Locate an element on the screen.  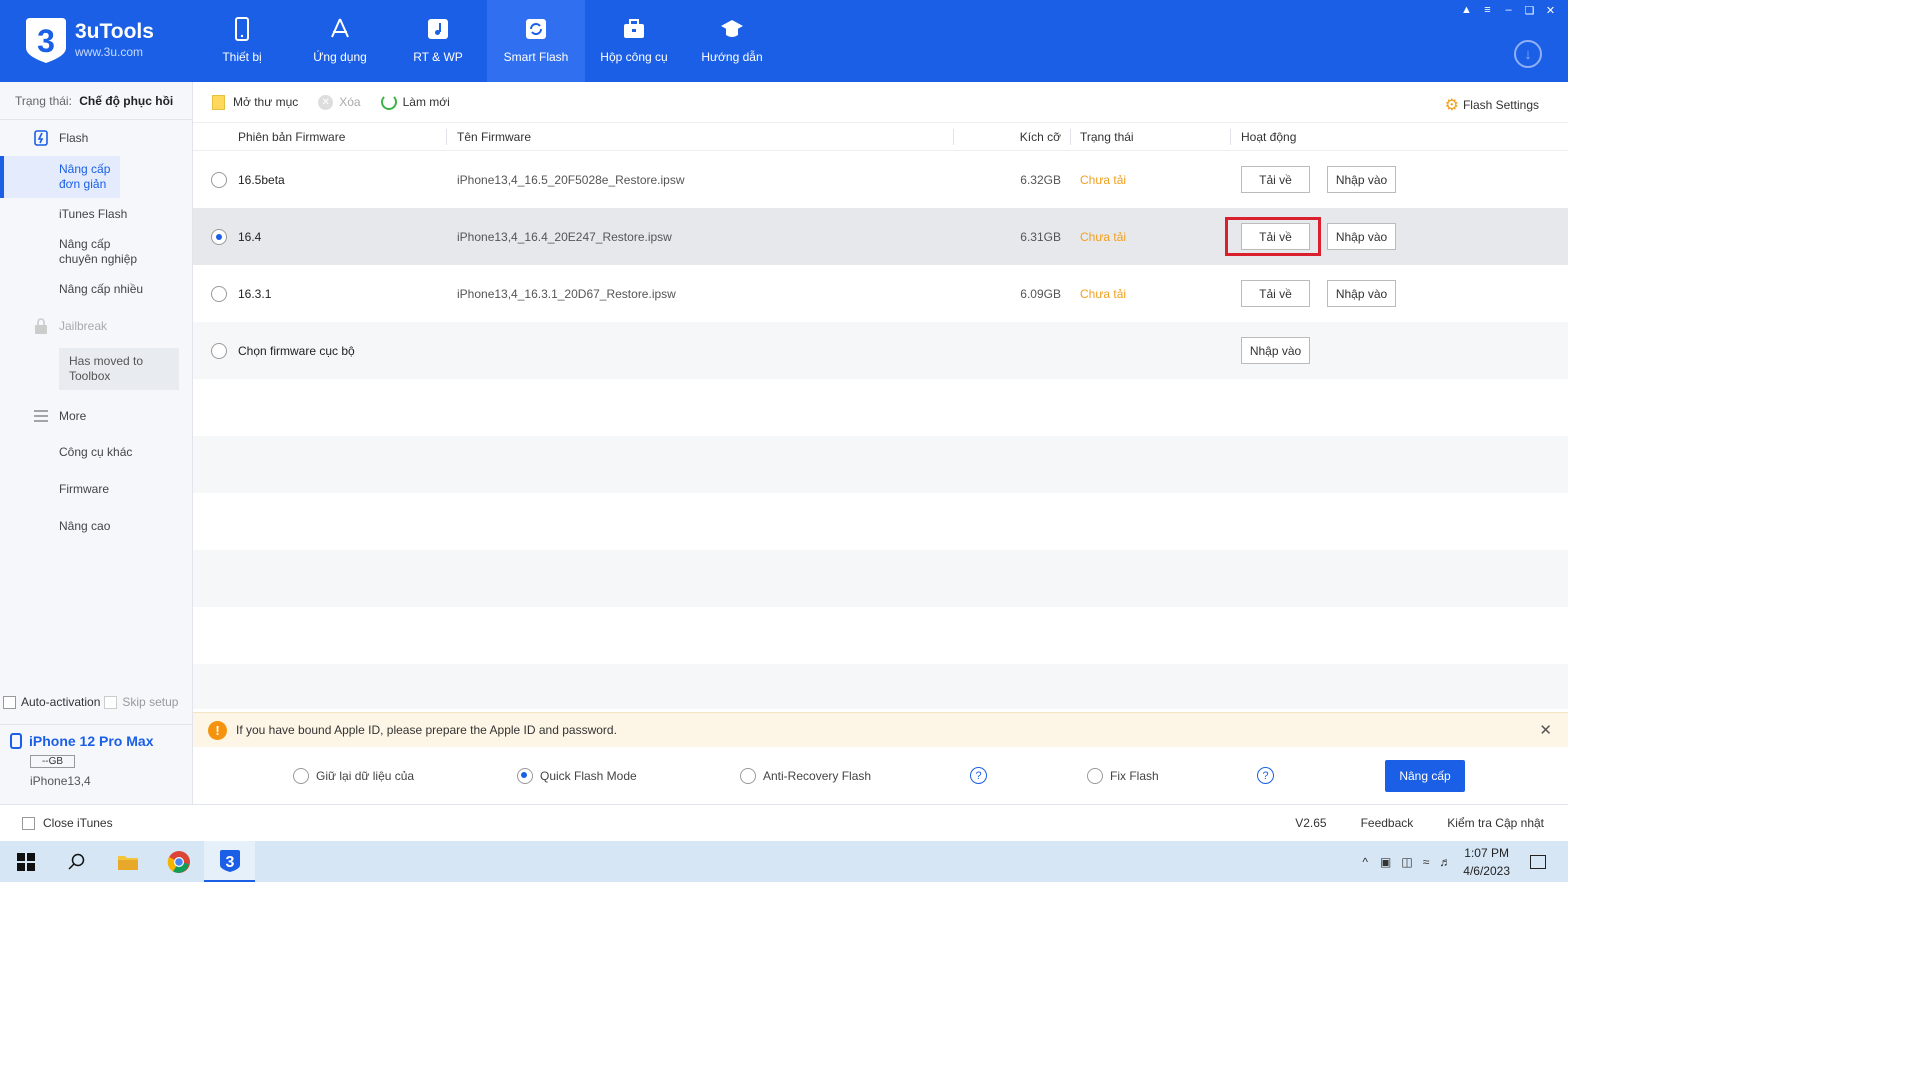
nav-toolbox: Hộp công cụ is located at coordinates (634, 41).